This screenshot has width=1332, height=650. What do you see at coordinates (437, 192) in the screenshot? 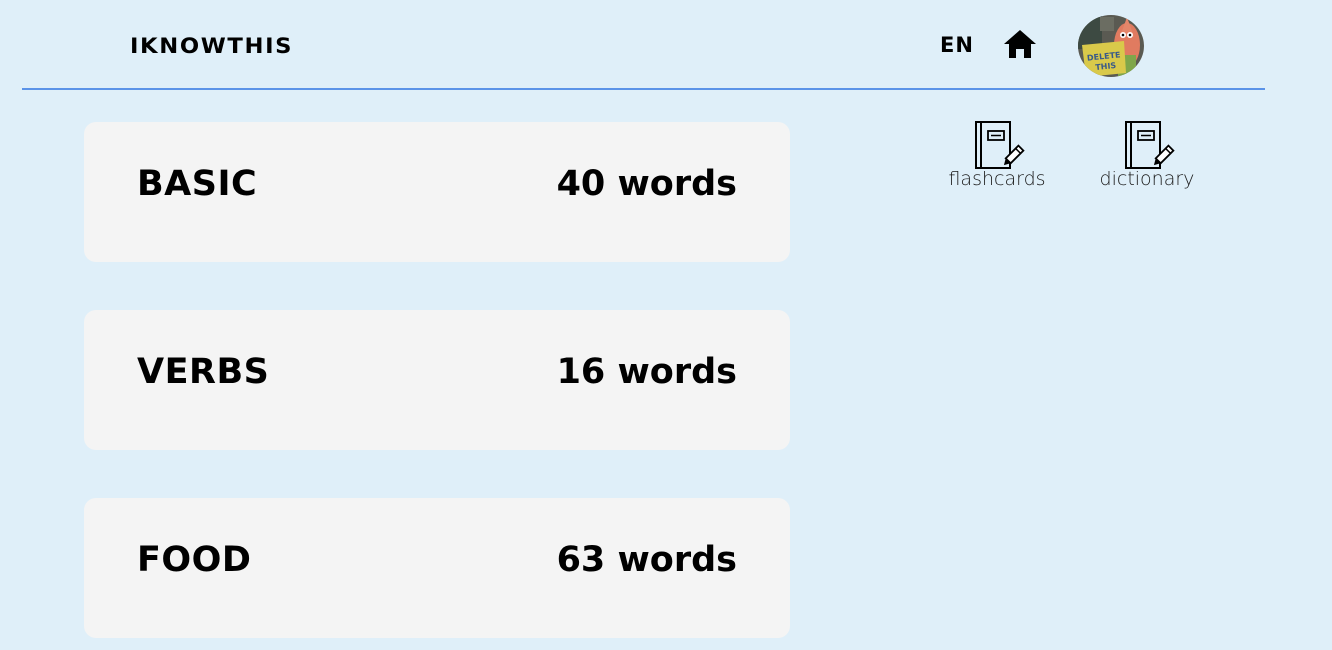
I see `category-card-basic: BASIC 40 words` at bounding box center [437, 192].